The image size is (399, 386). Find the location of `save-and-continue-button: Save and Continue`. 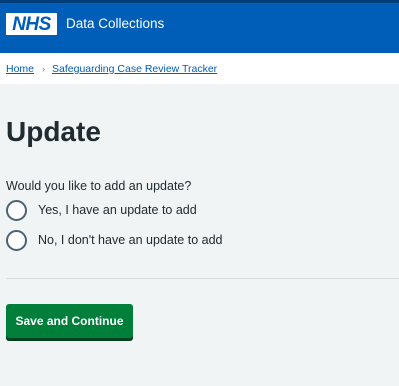

save-and-continue-button: Save and Continue is located at coordinates (69, 321).